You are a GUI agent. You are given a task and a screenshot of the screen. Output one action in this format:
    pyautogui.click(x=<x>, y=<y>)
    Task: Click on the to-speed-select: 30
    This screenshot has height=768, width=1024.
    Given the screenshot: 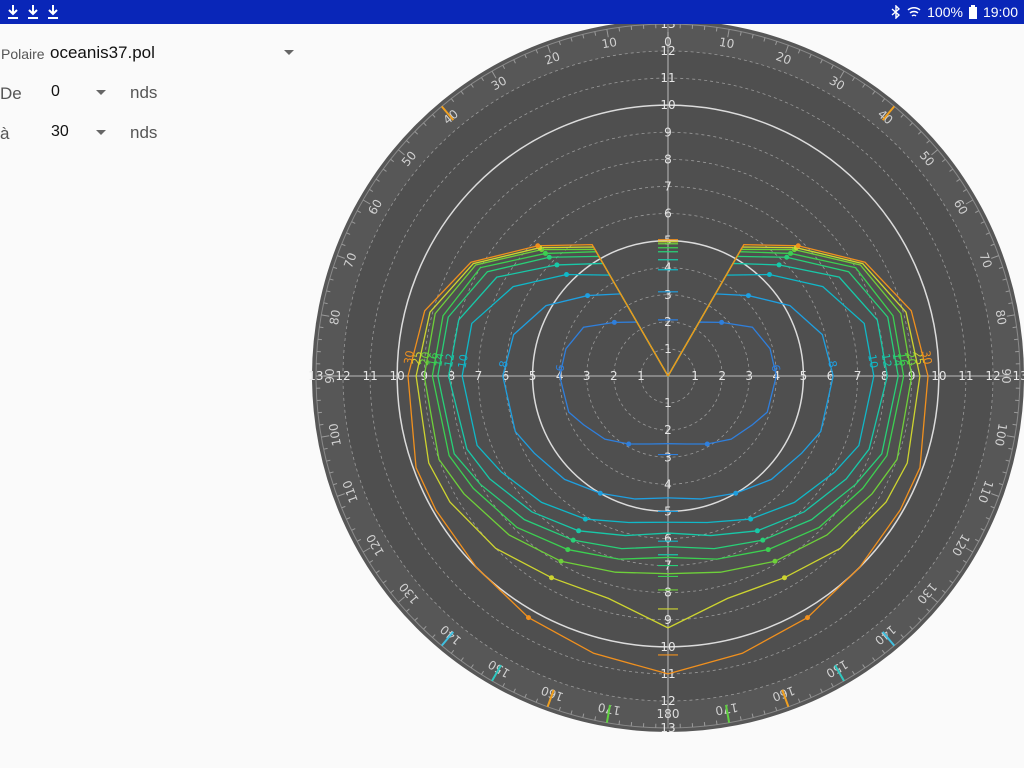 What is the action you would take?
    pyautogui.click(x=81, y=133)
    